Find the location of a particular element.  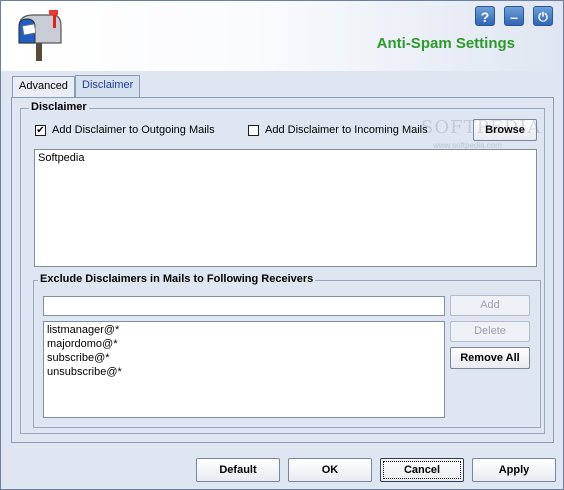

incoming-label: Add Disclaimer to Incoming Mails is located at coordinates (346, 130).